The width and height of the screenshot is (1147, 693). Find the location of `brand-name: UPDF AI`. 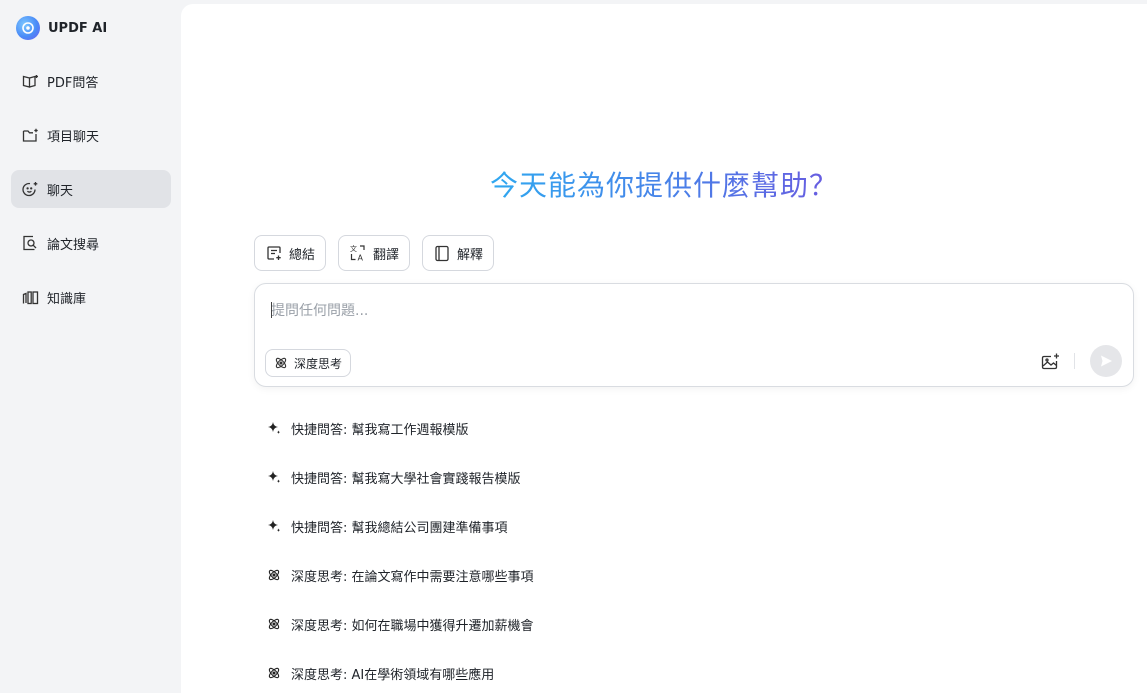

brand-name: UPDF AI is located at coordinates (78, 28).